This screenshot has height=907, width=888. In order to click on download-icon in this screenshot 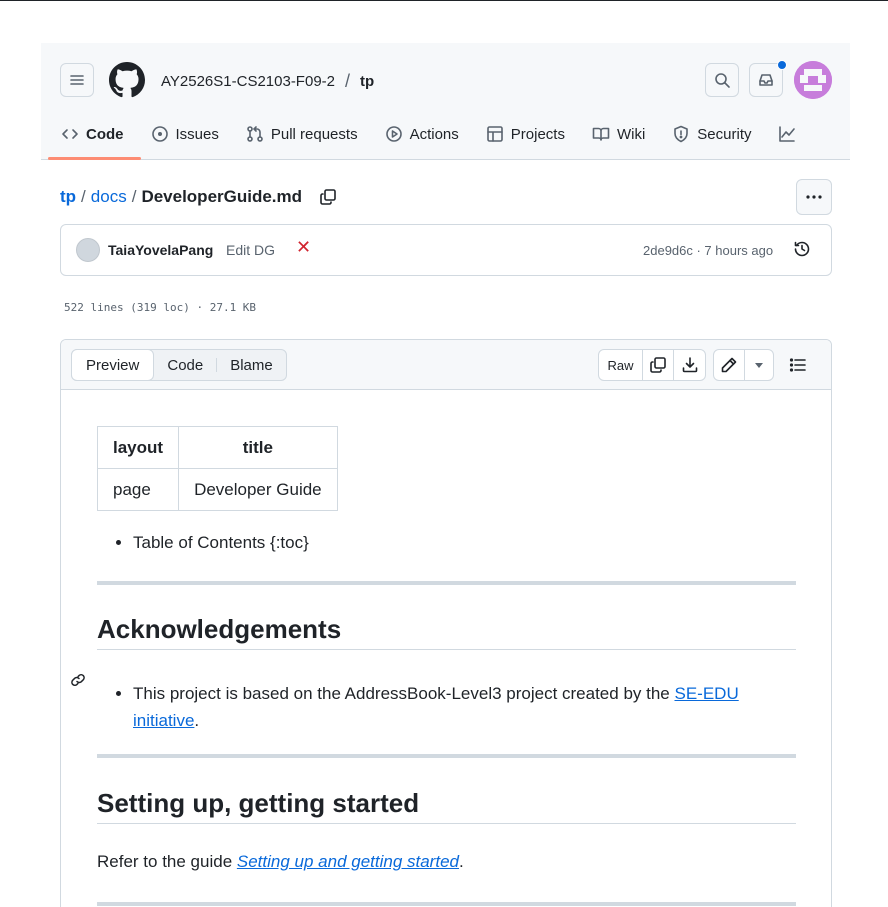, I will do `click(689, 365)`.